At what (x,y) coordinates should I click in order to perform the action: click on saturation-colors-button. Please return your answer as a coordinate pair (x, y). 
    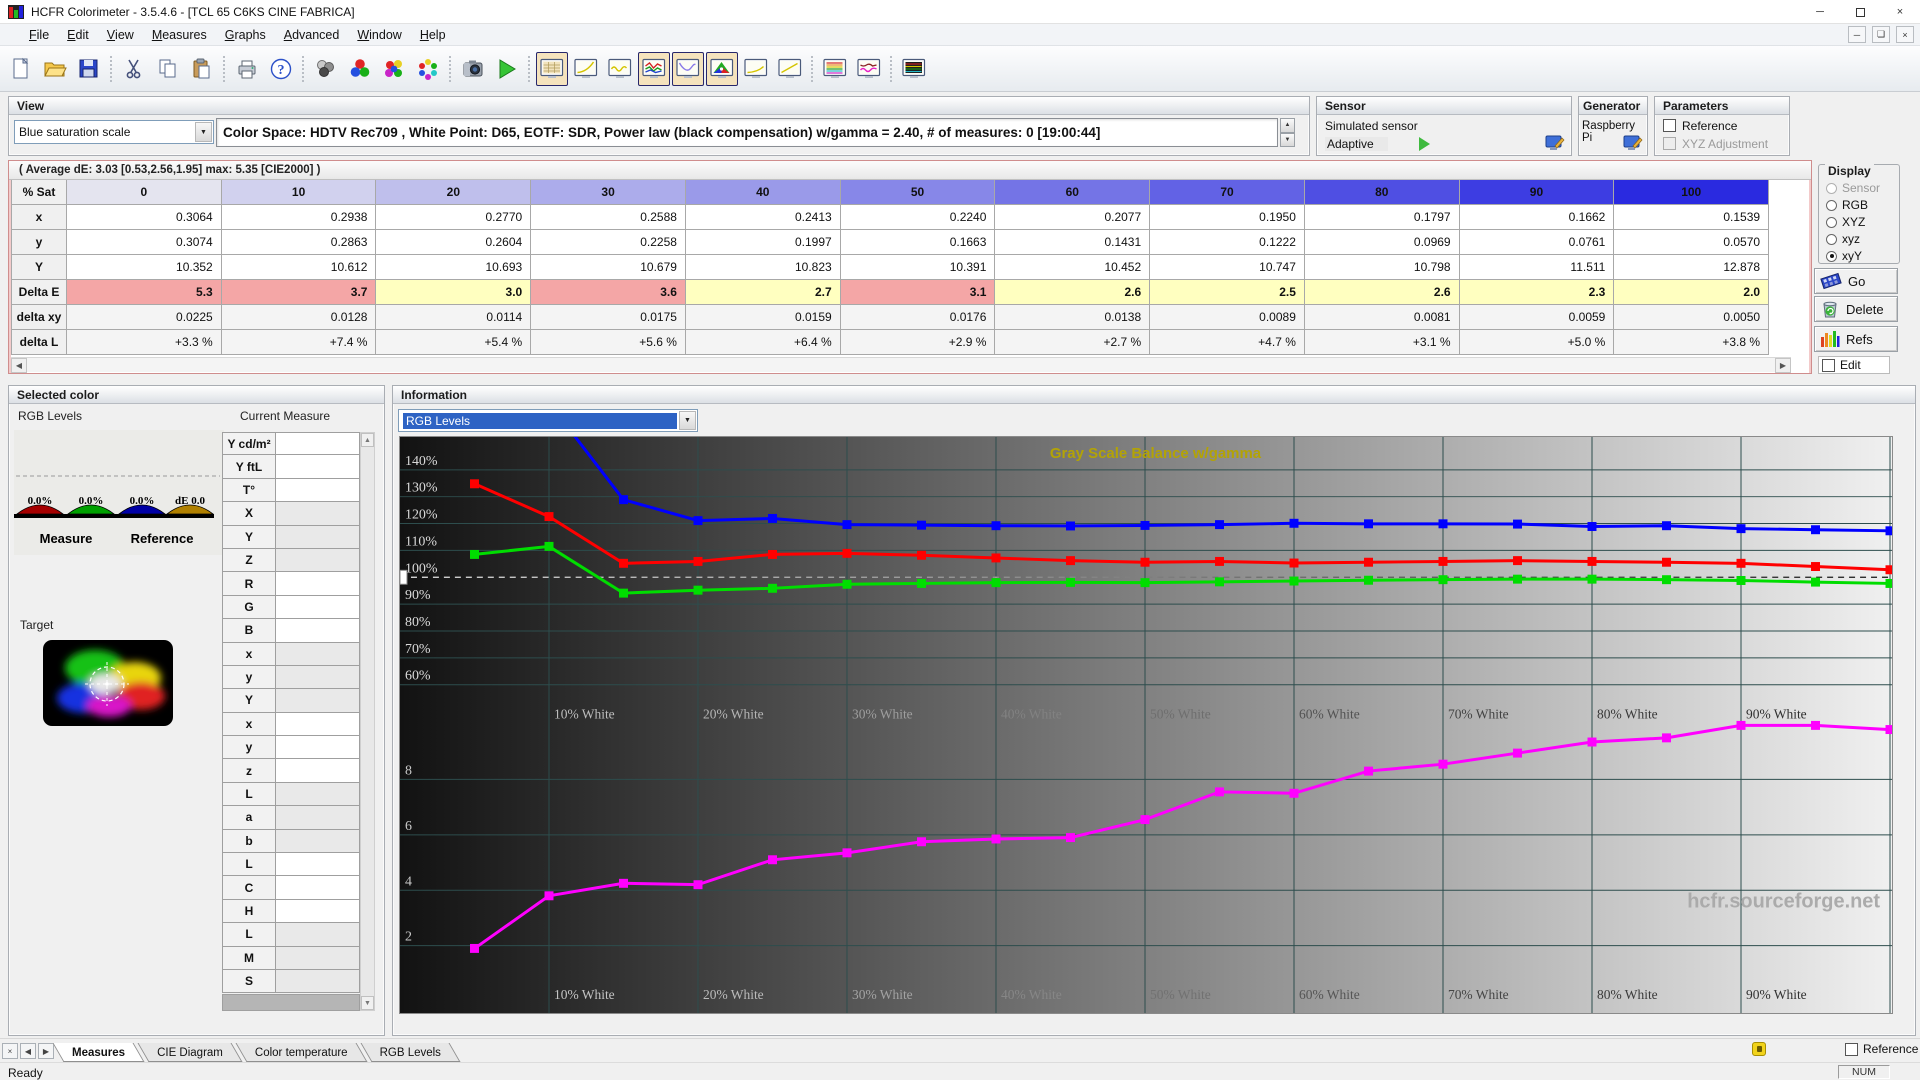
    Looking at the image, I should click on (394, 69).